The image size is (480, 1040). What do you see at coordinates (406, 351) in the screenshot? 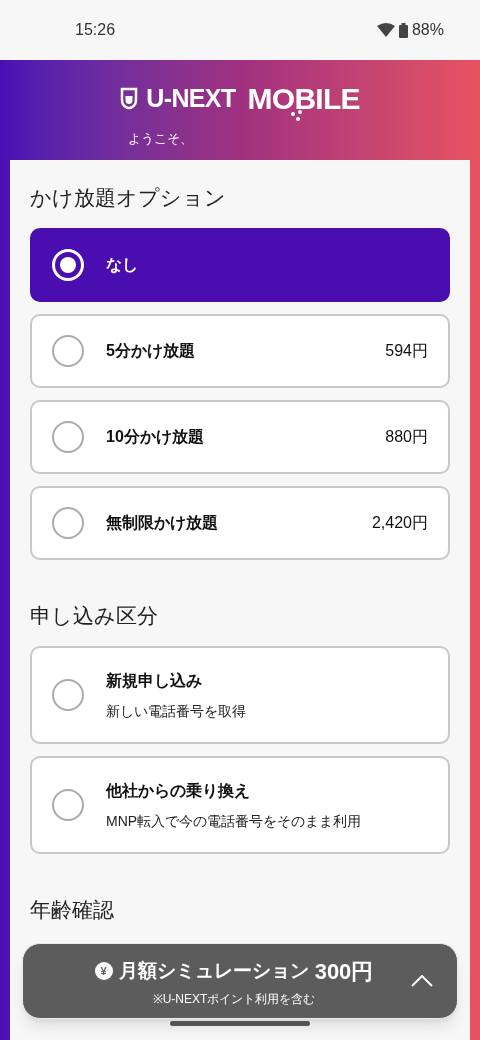
I see `option-price: 594円` at bounding box center [406, 351].